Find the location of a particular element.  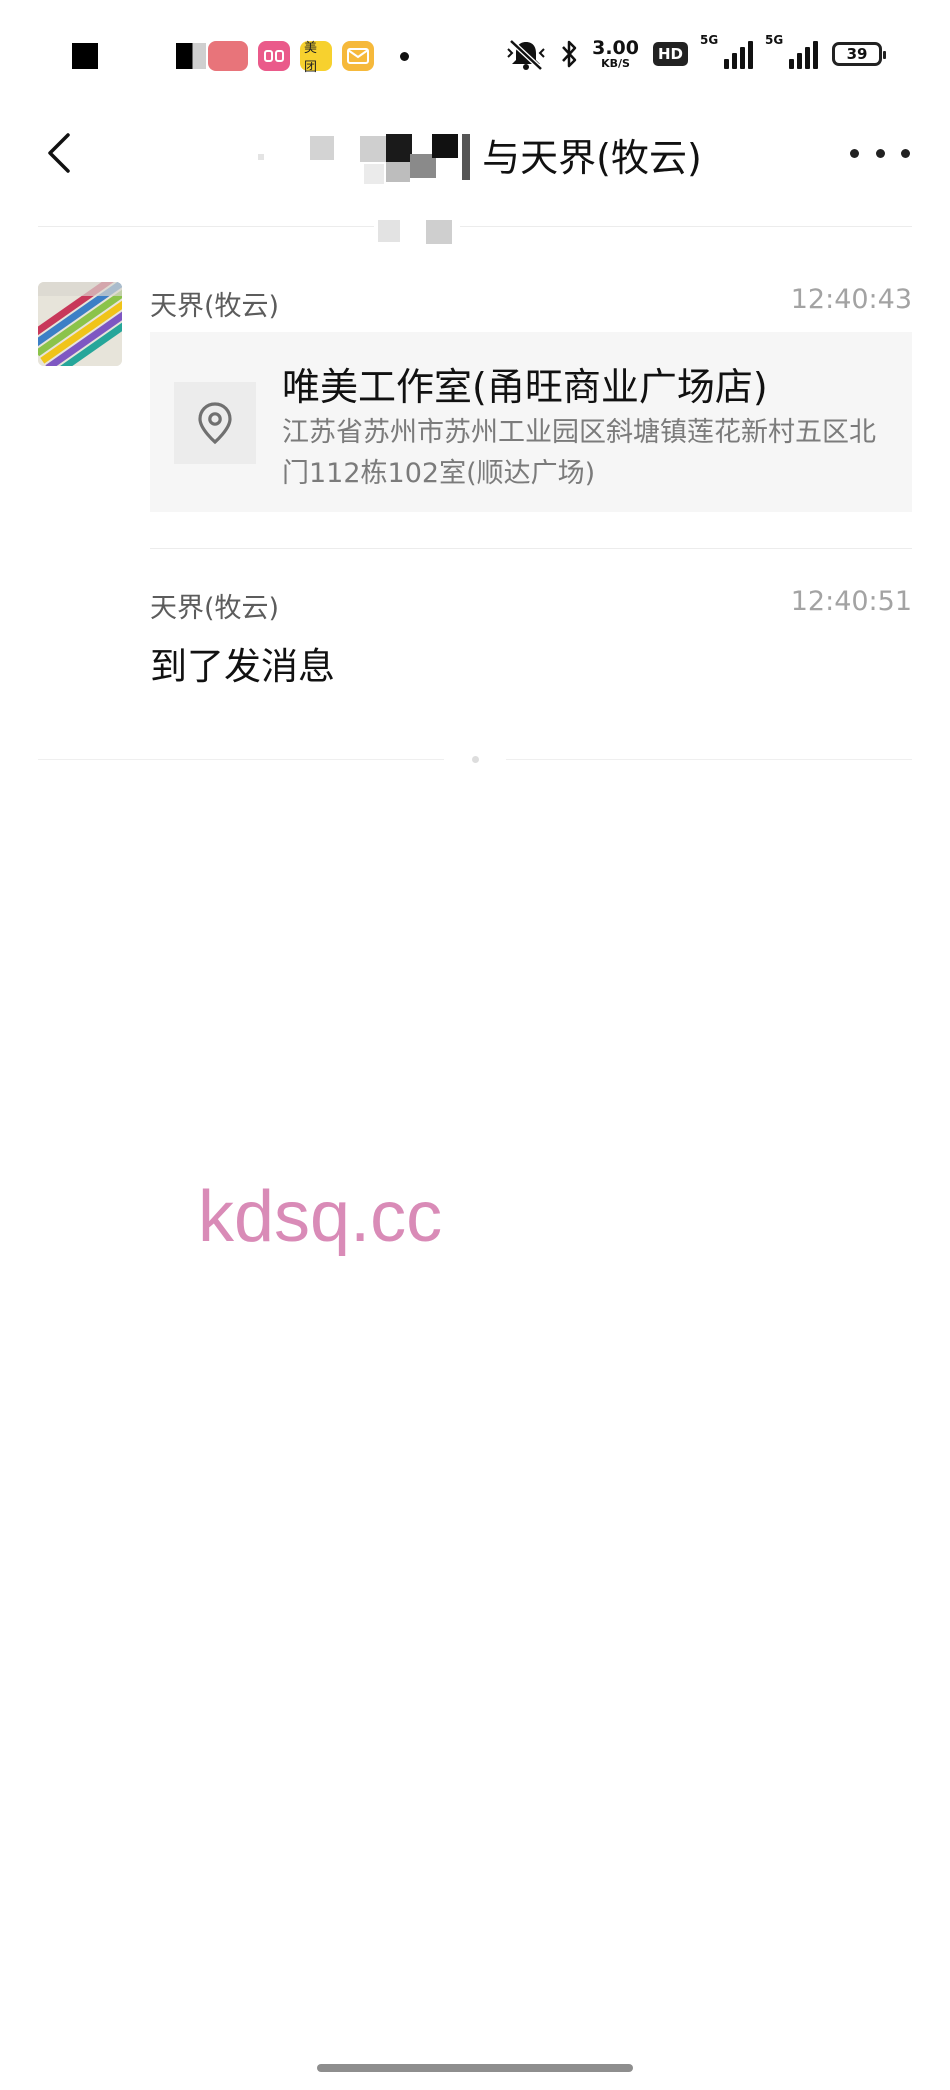

chat-title-area: 与天界(牧云) is located at coordinates (475, 154).